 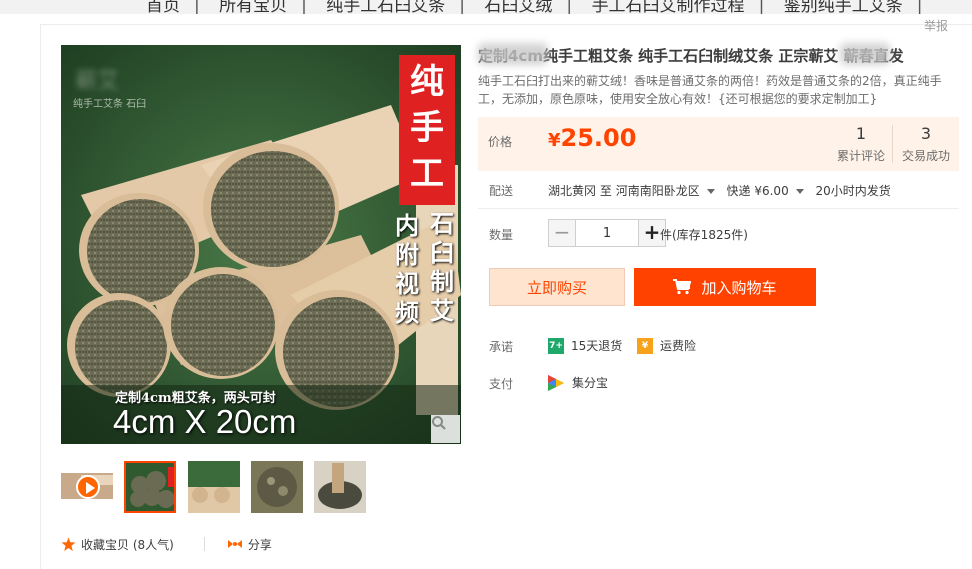 What do you see at coordinates (691, 56) in the screenshot?
I see `product-title: 定制4cm纯手工粗艾条 纯手工石臼制绒艾条 正宗蕲艾 蕲春直发` at bounding box center [691, 56].